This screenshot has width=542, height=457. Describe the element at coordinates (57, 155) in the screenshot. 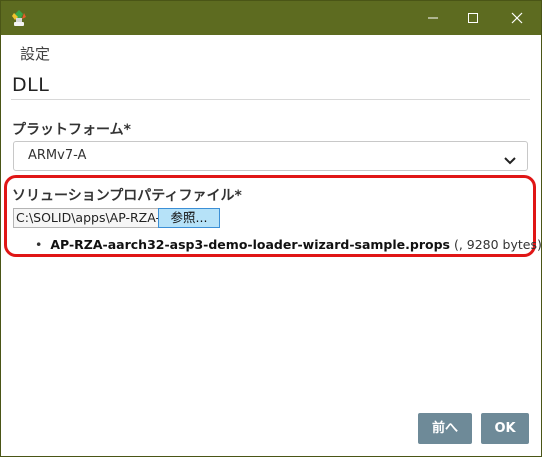

I see `platform-select-value: ARMv7-A` at that location.